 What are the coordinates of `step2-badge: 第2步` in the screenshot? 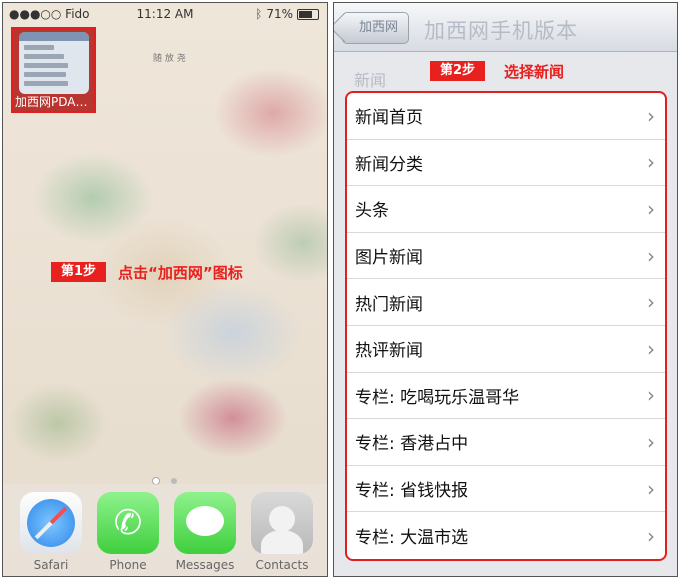 It's located at (458, 71).